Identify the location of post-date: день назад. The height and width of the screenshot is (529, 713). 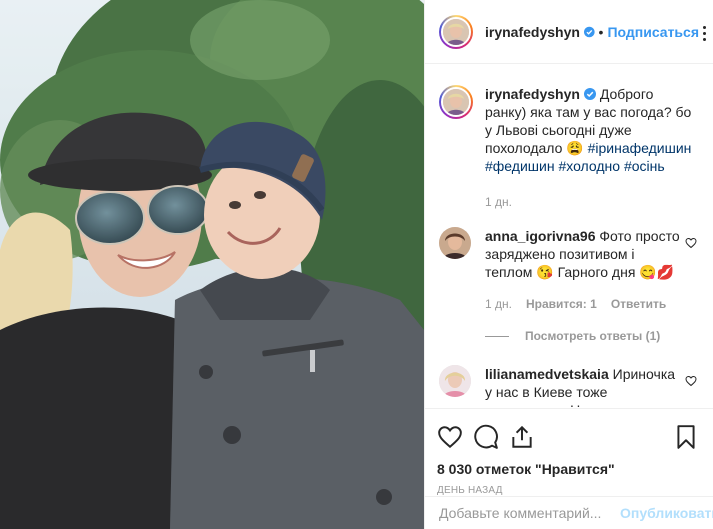
(568, 490).